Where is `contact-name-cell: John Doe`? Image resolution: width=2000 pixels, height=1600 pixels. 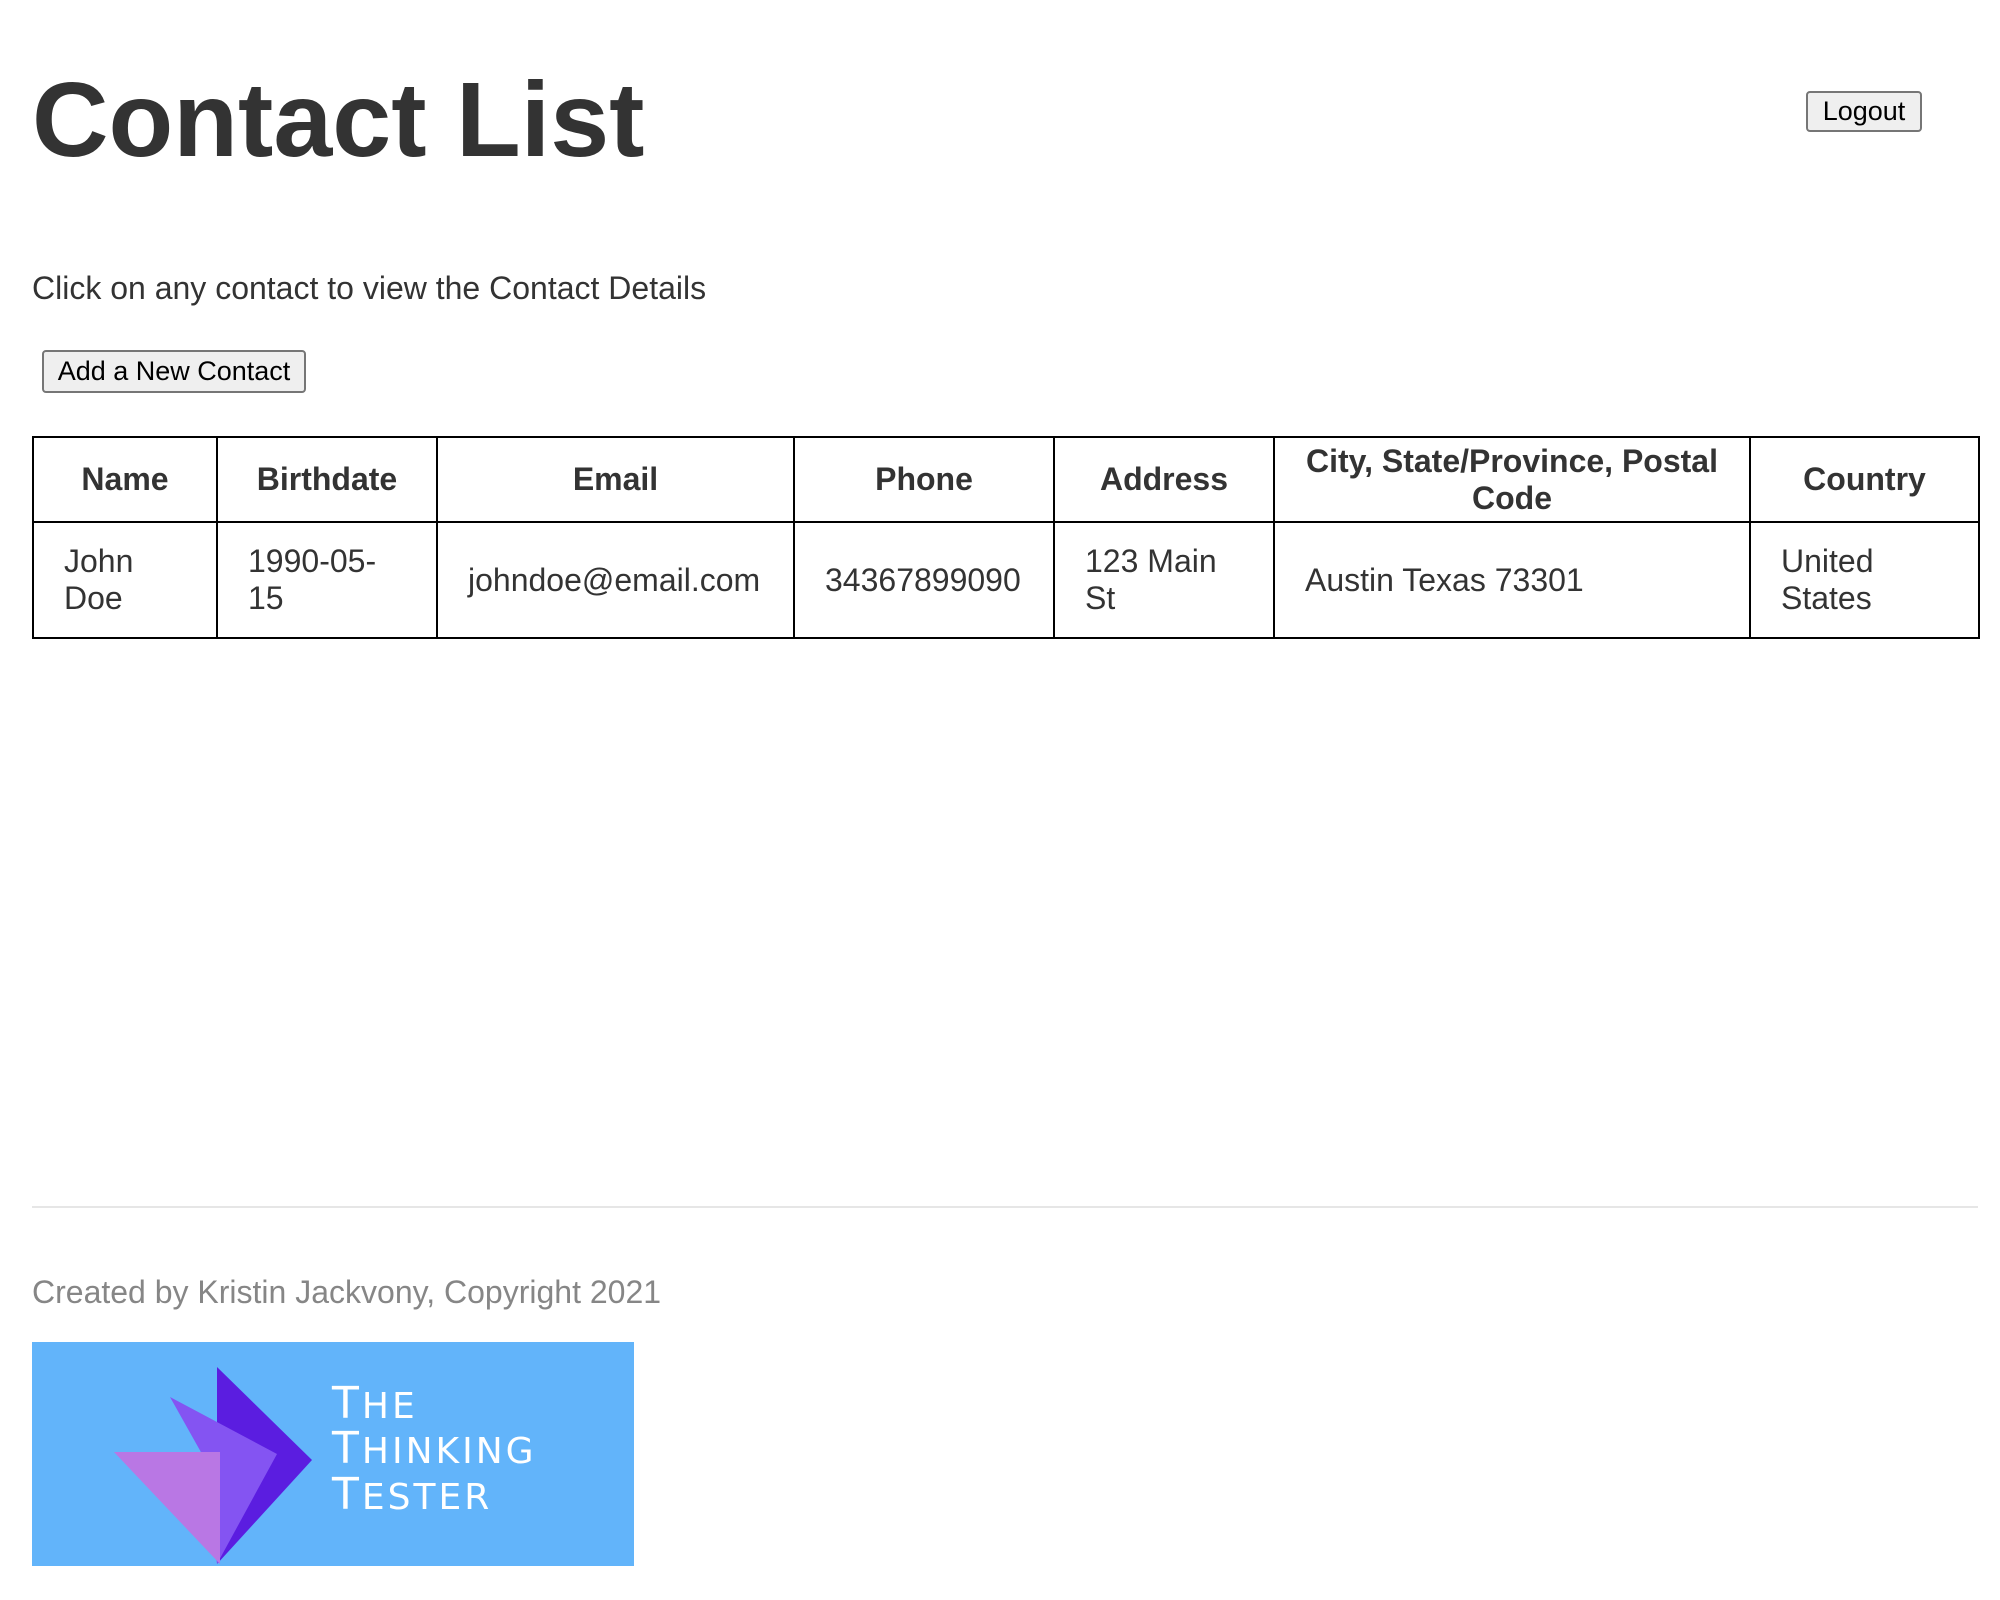 contact-name-cell: John Doe is located at coordinates (125, 580).